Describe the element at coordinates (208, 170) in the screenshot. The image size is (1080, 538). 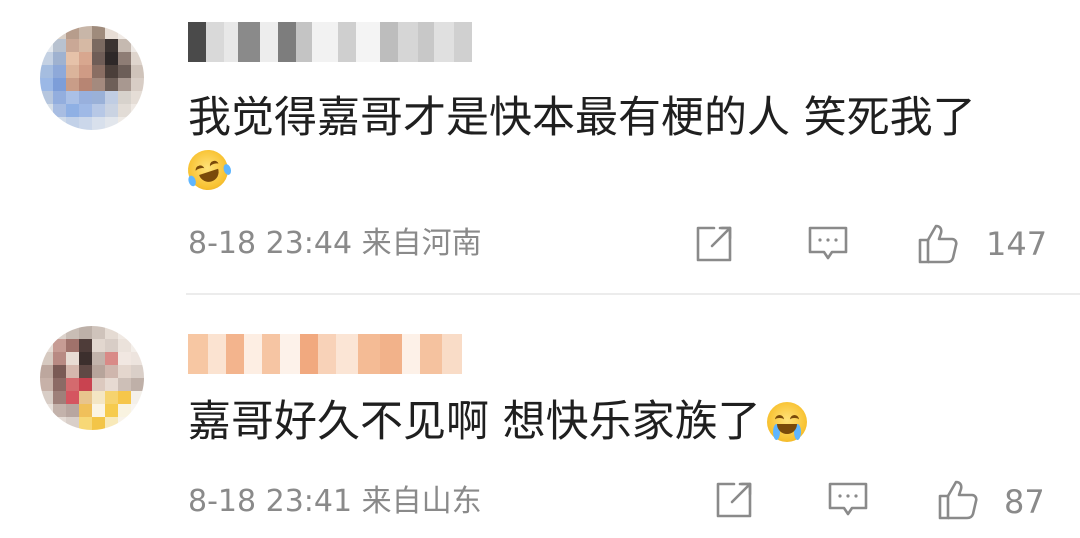
I see `laughing-crying-emoji-icon` at that location.